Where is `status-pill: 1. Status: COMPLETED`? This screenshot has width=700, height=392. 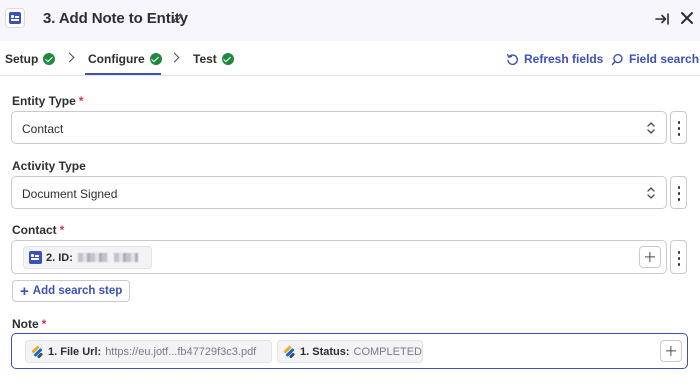 status-pill: 1. Status: COMPLETED is located at coordinates (350, 351).